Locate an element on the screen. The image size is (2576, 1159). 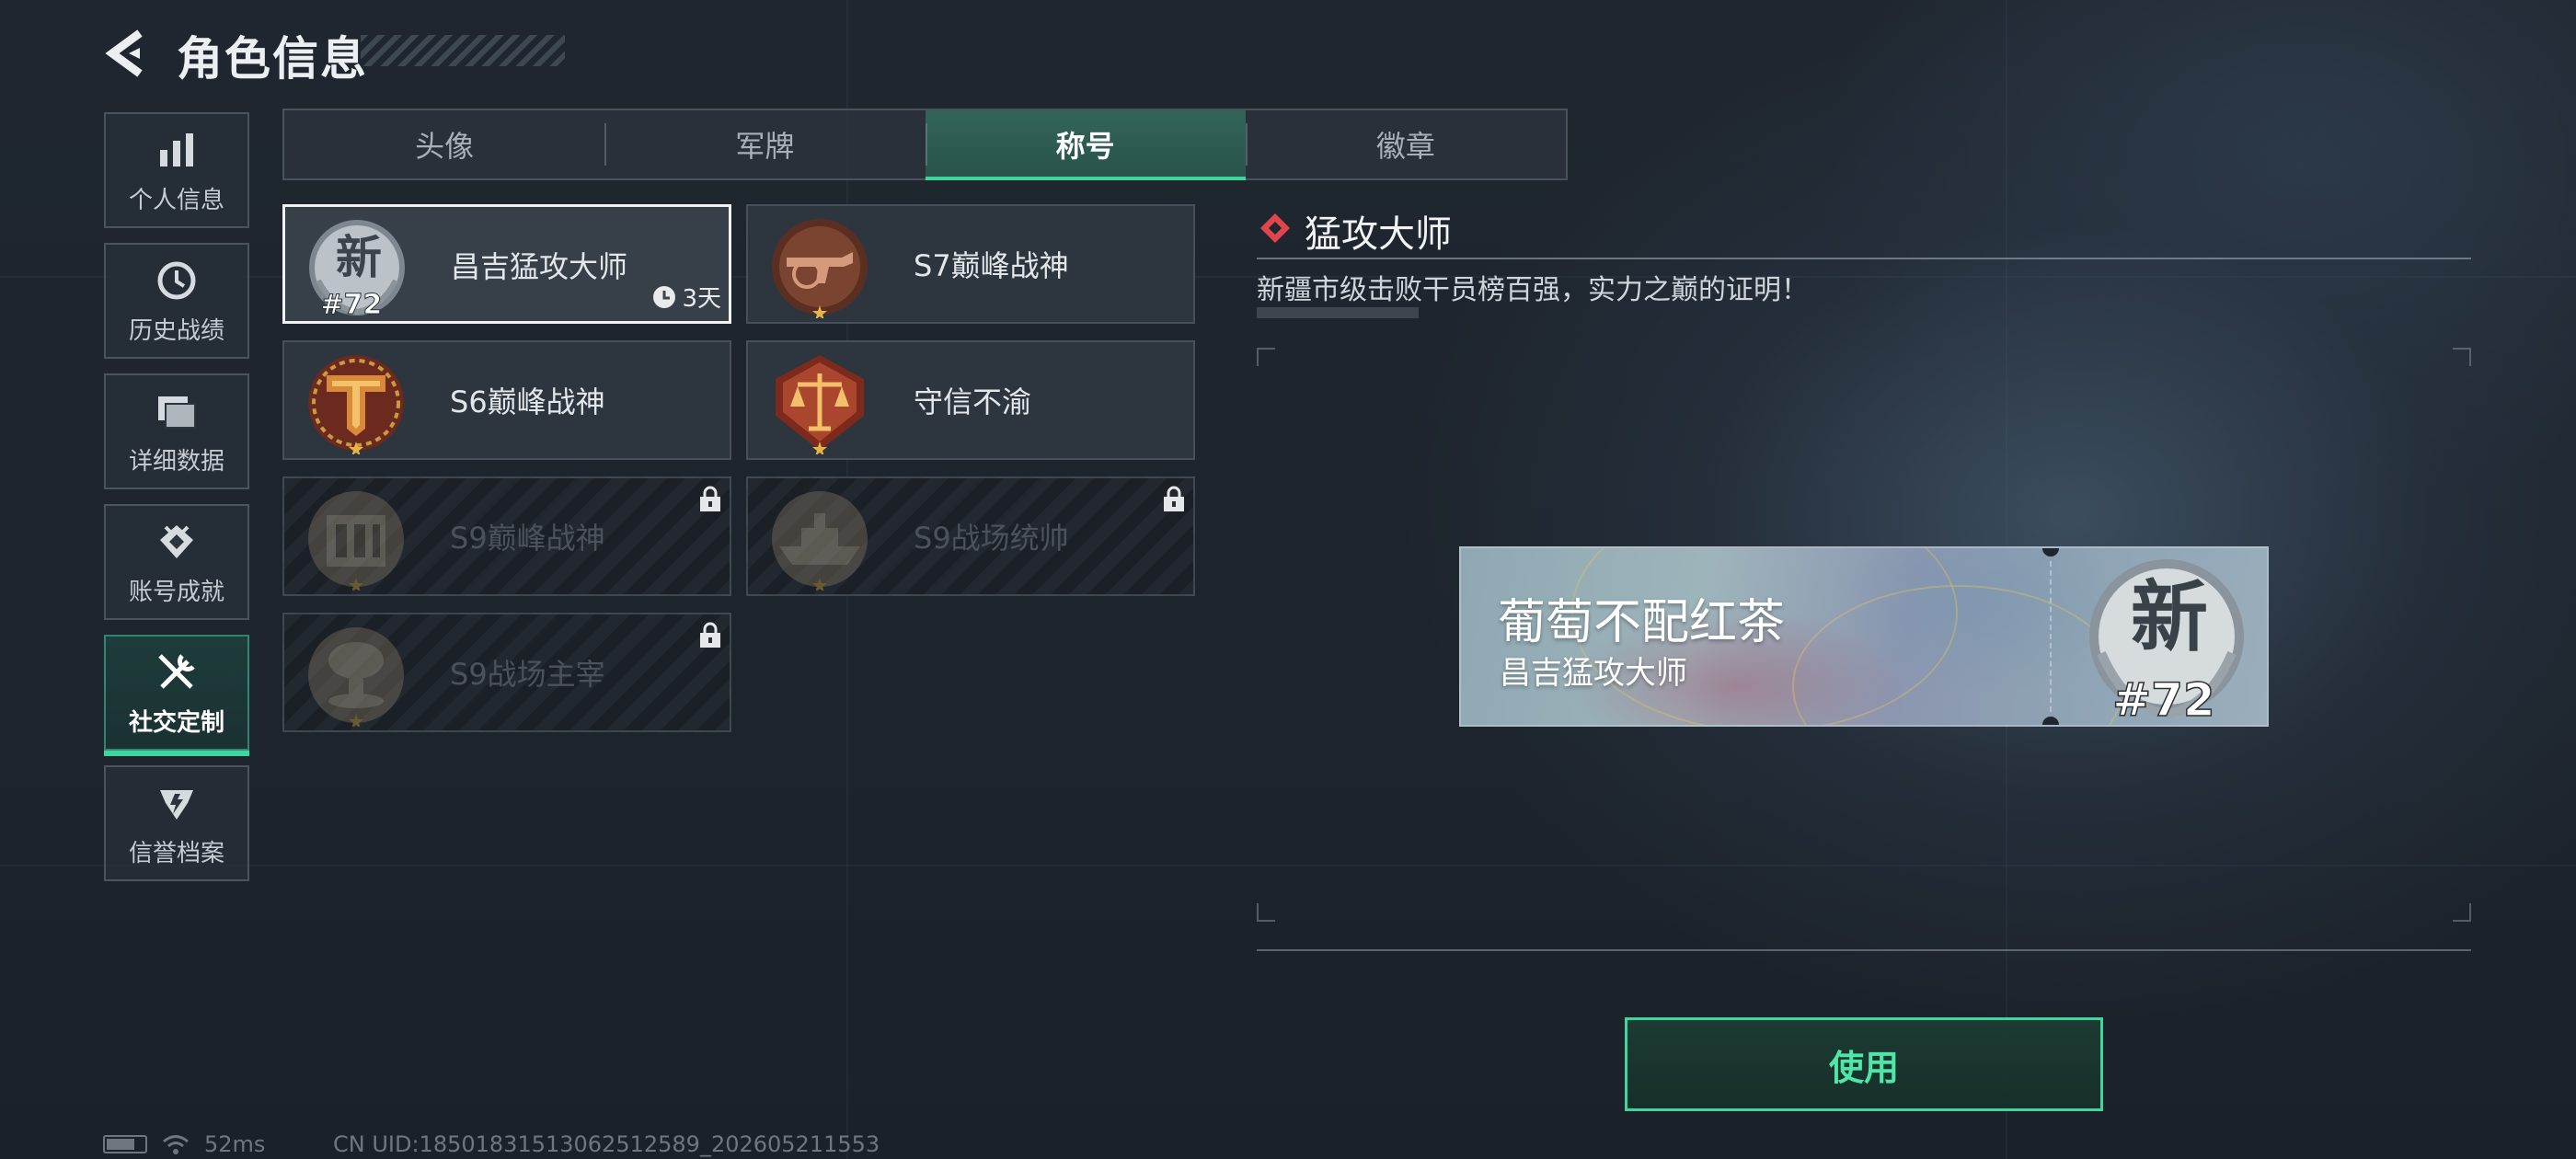
ping-text: 52ms is located at coordinates (235, 1144).